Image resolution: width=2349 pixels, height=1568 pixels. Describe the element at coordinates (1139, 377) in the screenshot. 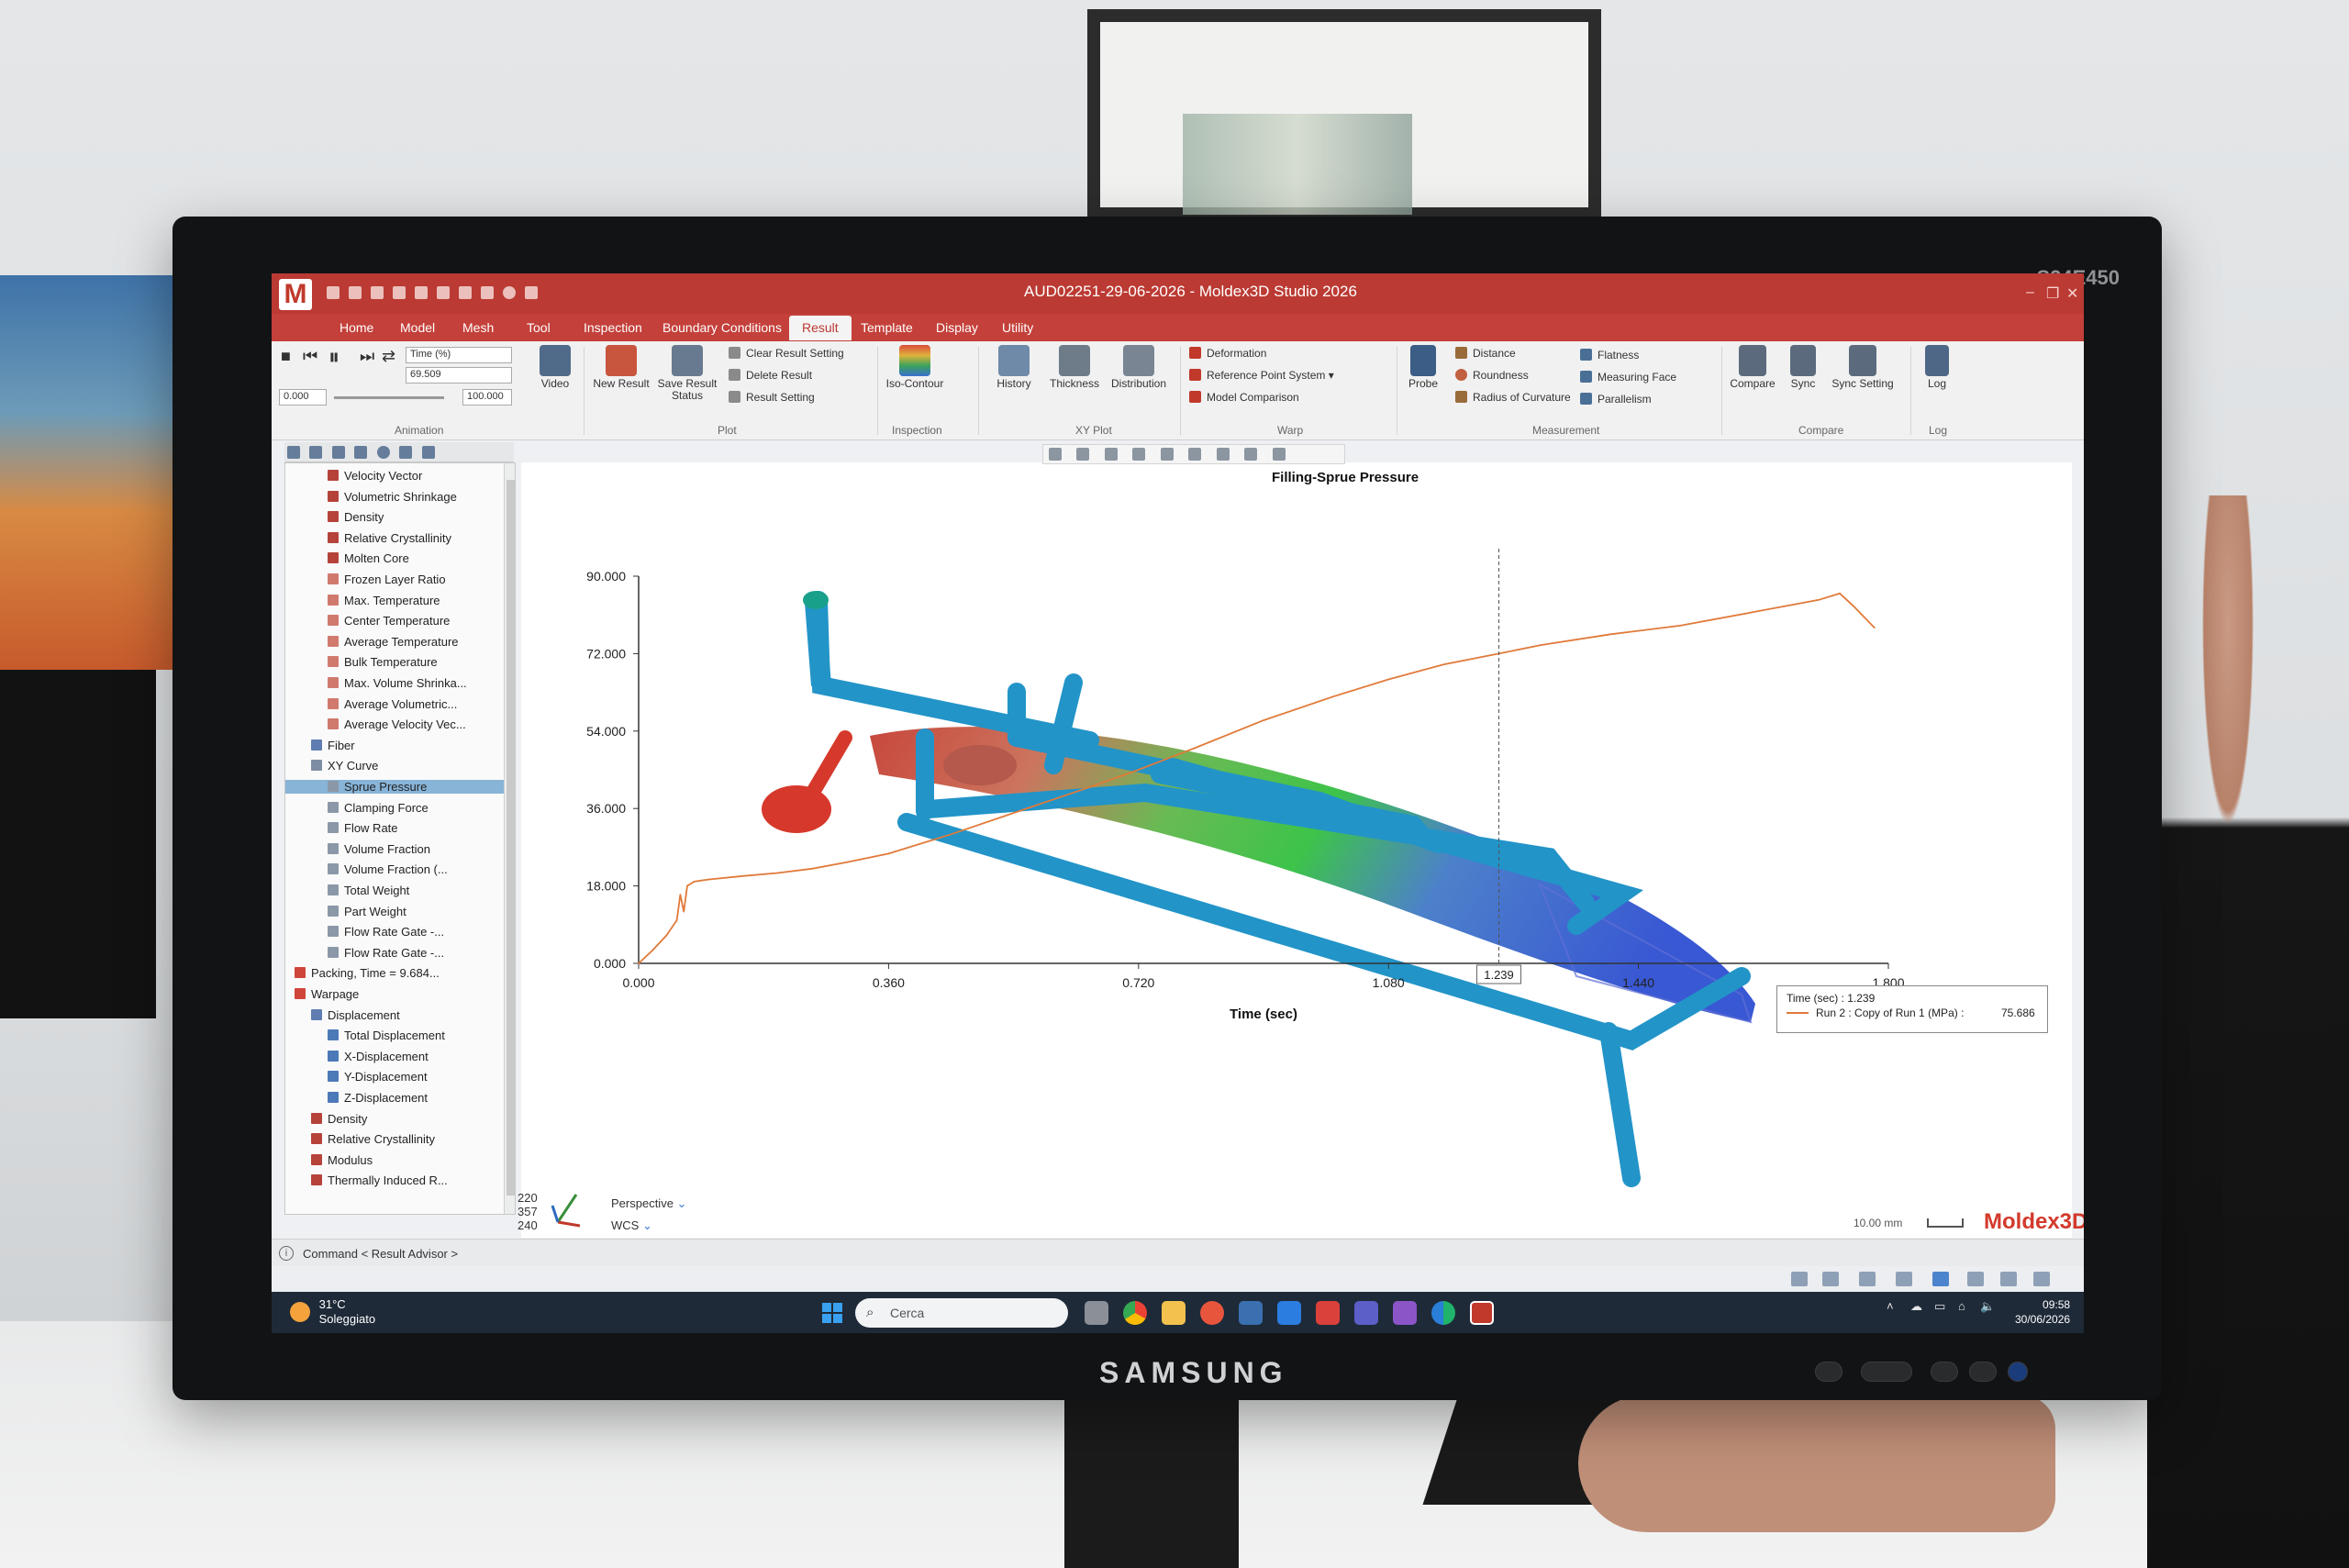

I see `distribution-button: Distribution` at that location.